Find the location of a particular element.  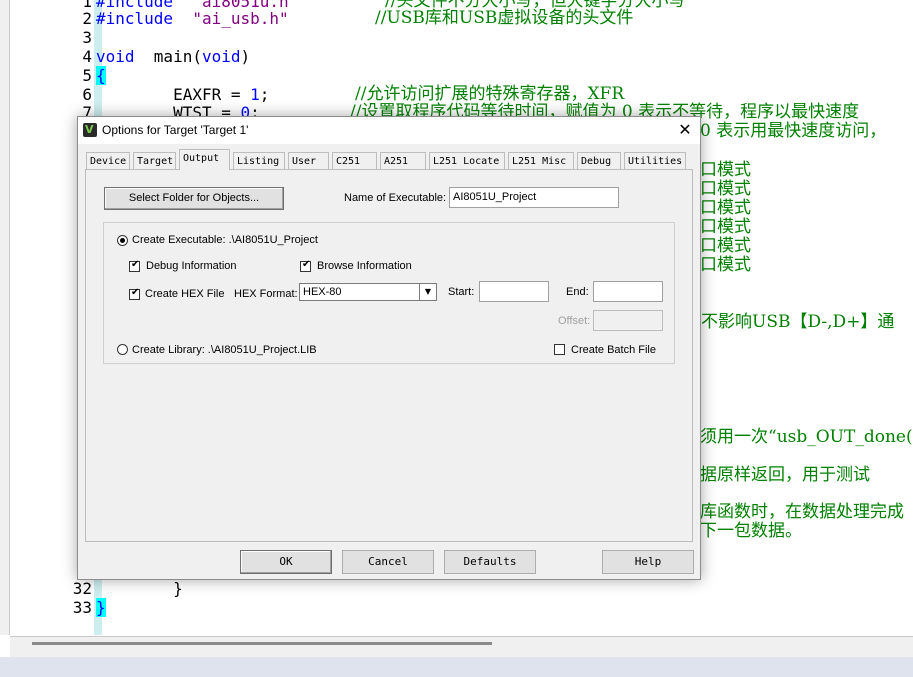

line-number: 5 is located at coordinates (87, 75).